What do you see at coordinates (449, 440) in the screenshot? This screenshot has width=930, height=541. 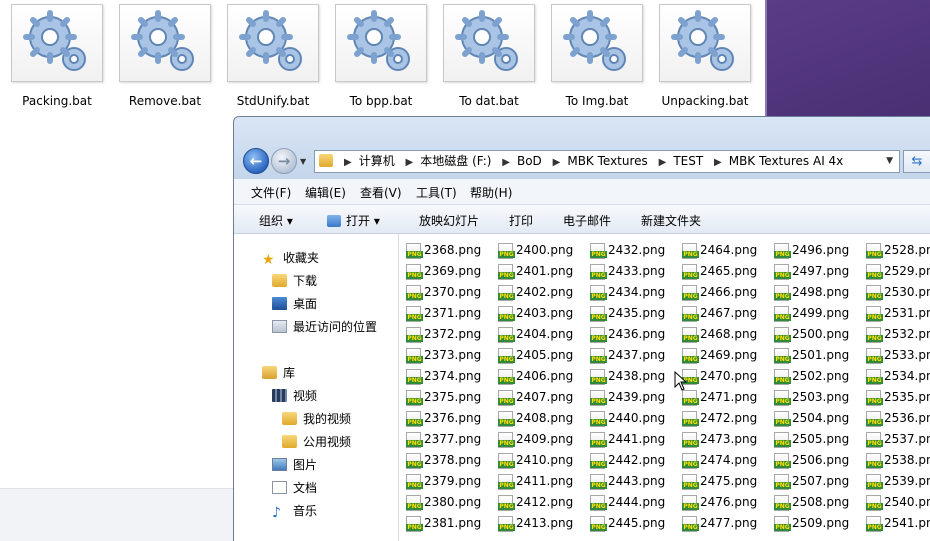 I see `file-item: PNG 2377.png` at bounding box center [449, 440].